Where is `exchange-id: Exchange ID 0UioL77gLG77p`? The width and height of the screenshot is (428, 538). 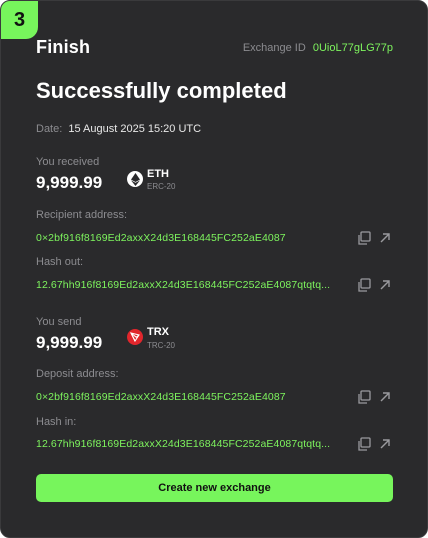 exchange-id: Exchange ID 0UioL77gLG77p is located at coordinates (318, 48).